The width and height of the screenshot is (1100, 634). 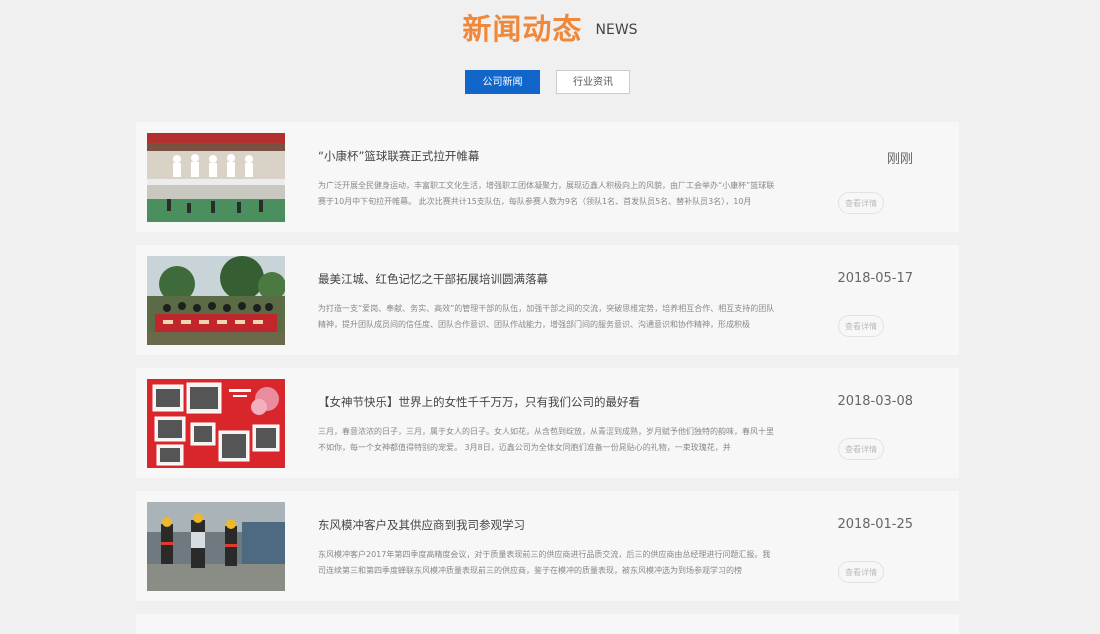 I want to click on tab-company-news: 公司新闻, so click(x=502, y=82).